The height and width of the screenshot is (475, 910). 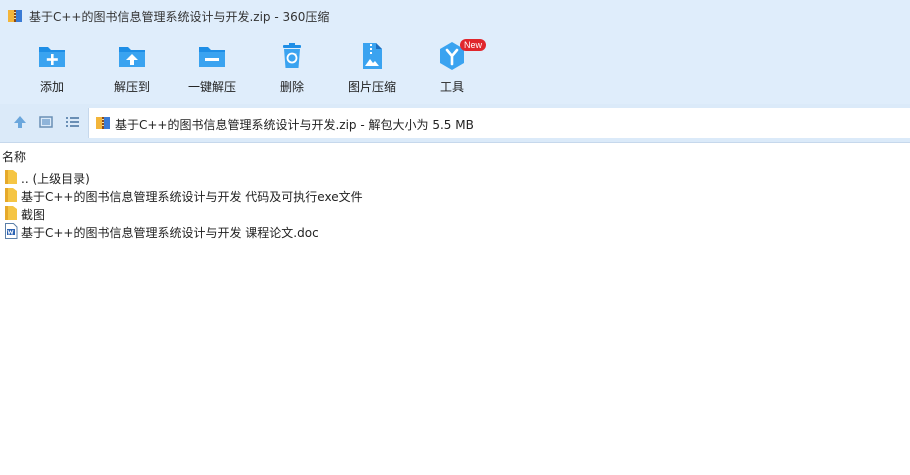 What do you see at coordinates (455, 195) in the screenshot?
I see `list-item: 基于C++的图书信息管理系统设计与开发 代码及可执行exe文件` at bounding box center [455, 195].